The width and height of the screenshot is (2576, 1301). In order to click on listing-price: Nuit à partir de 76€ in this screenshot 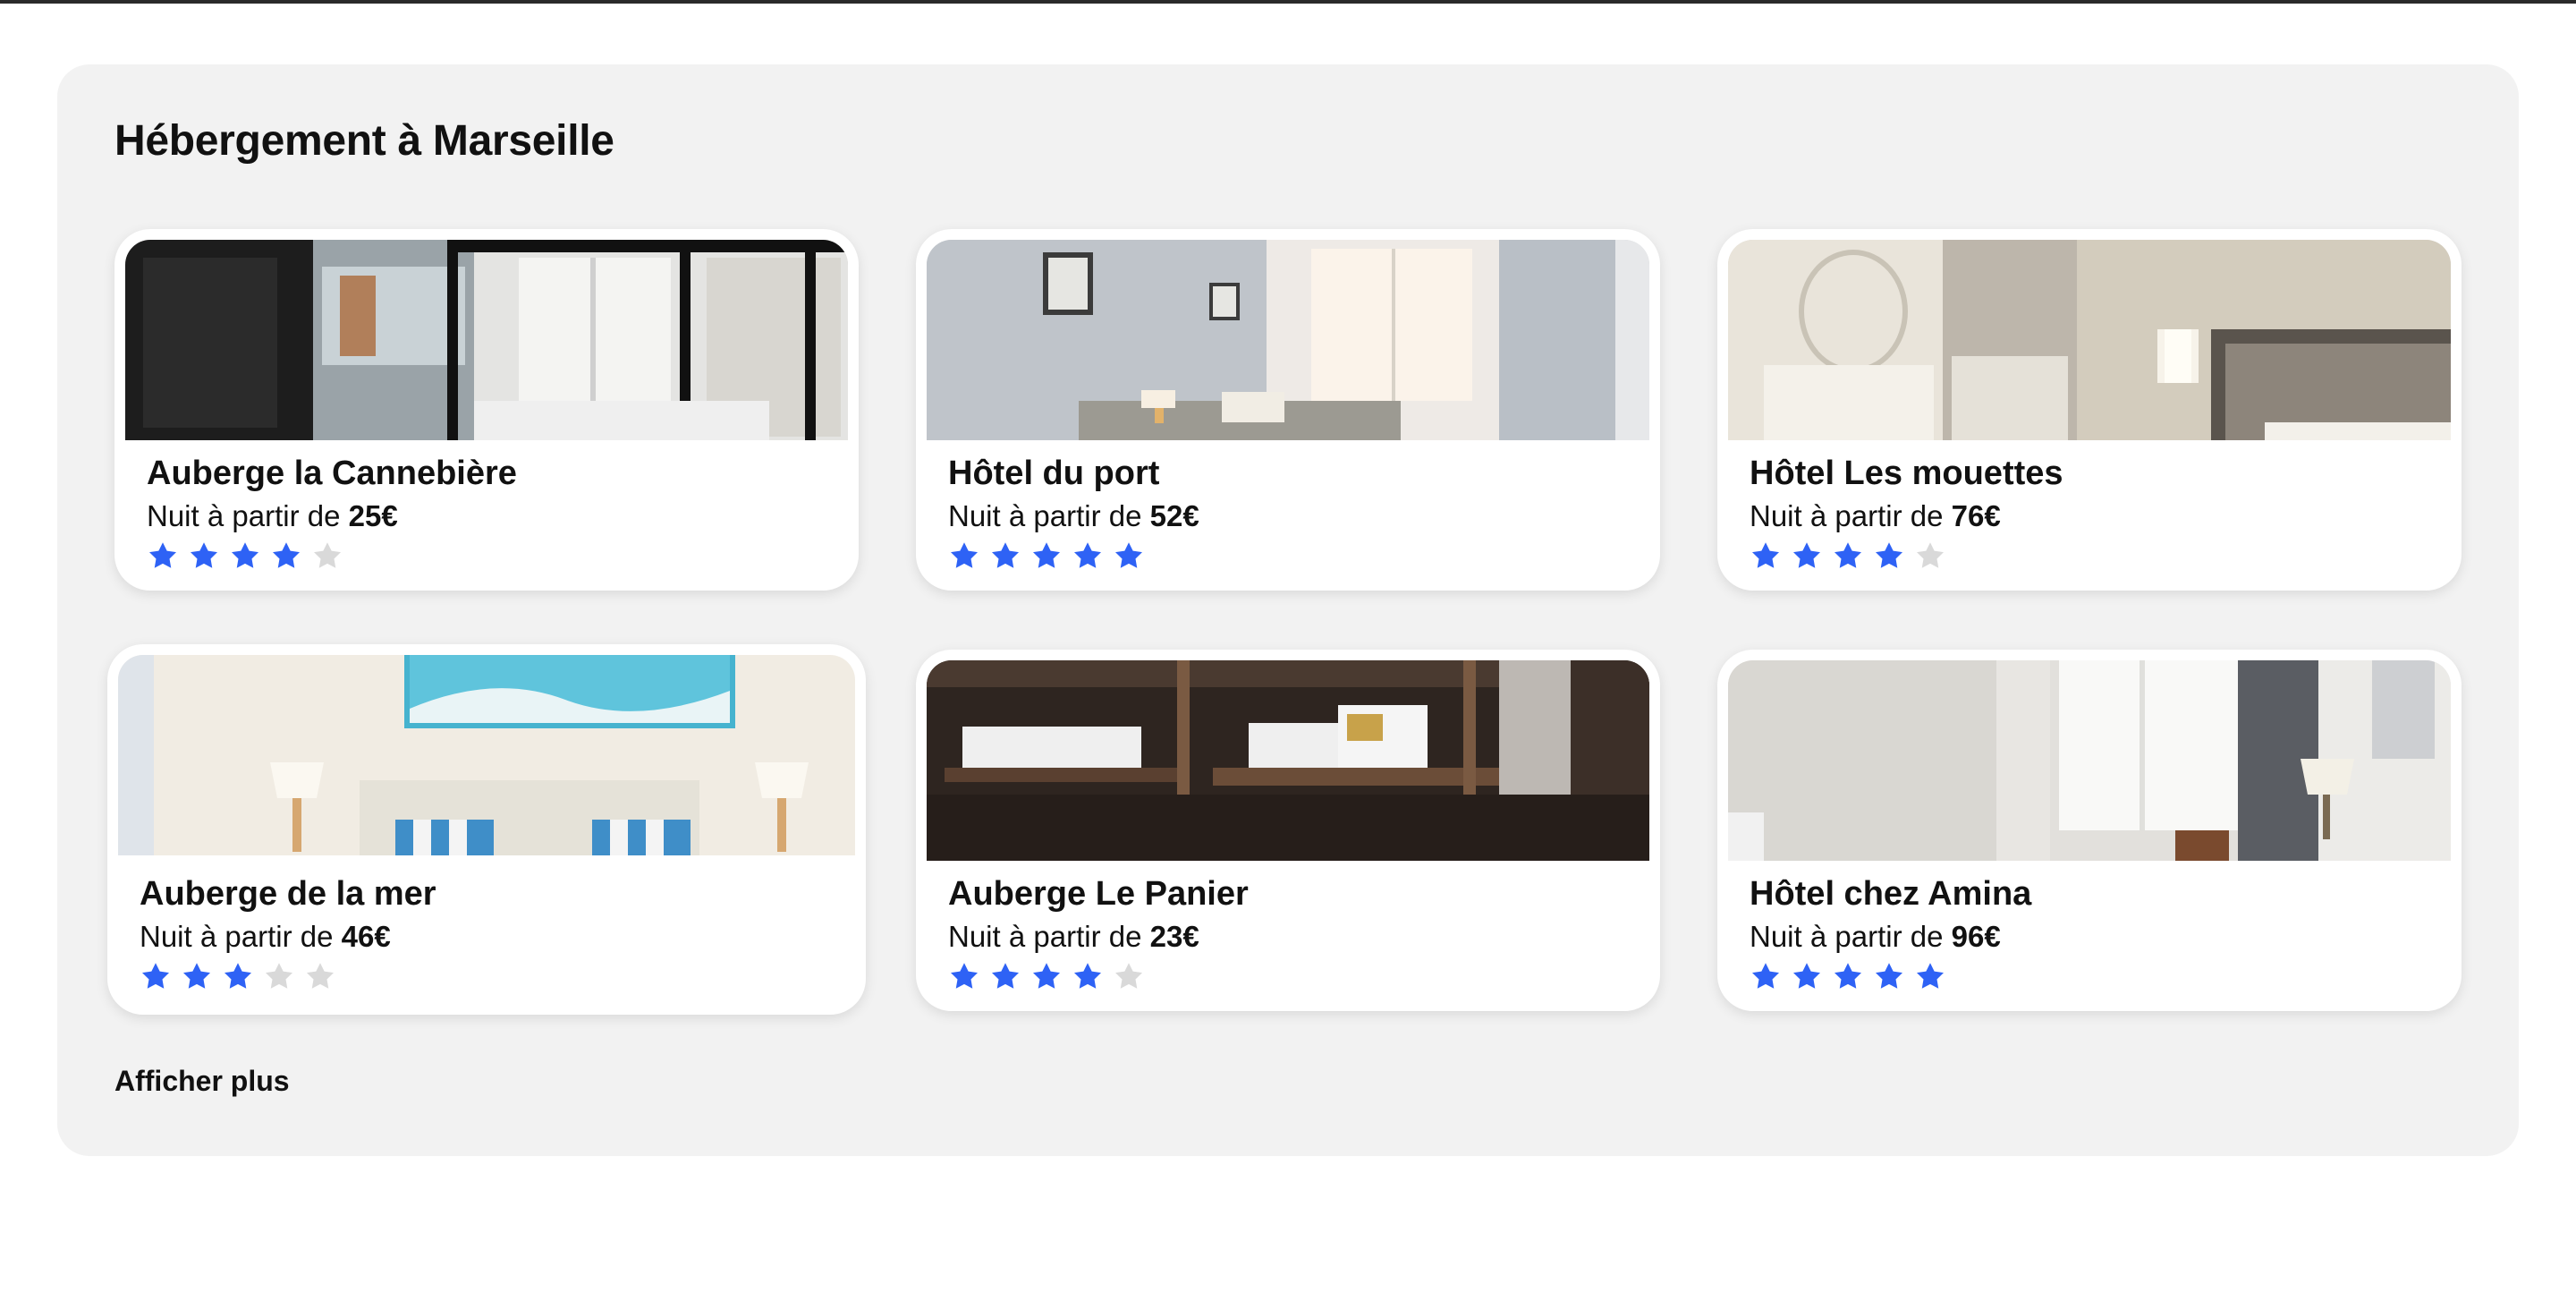, I will do `click(1875, 516)`.